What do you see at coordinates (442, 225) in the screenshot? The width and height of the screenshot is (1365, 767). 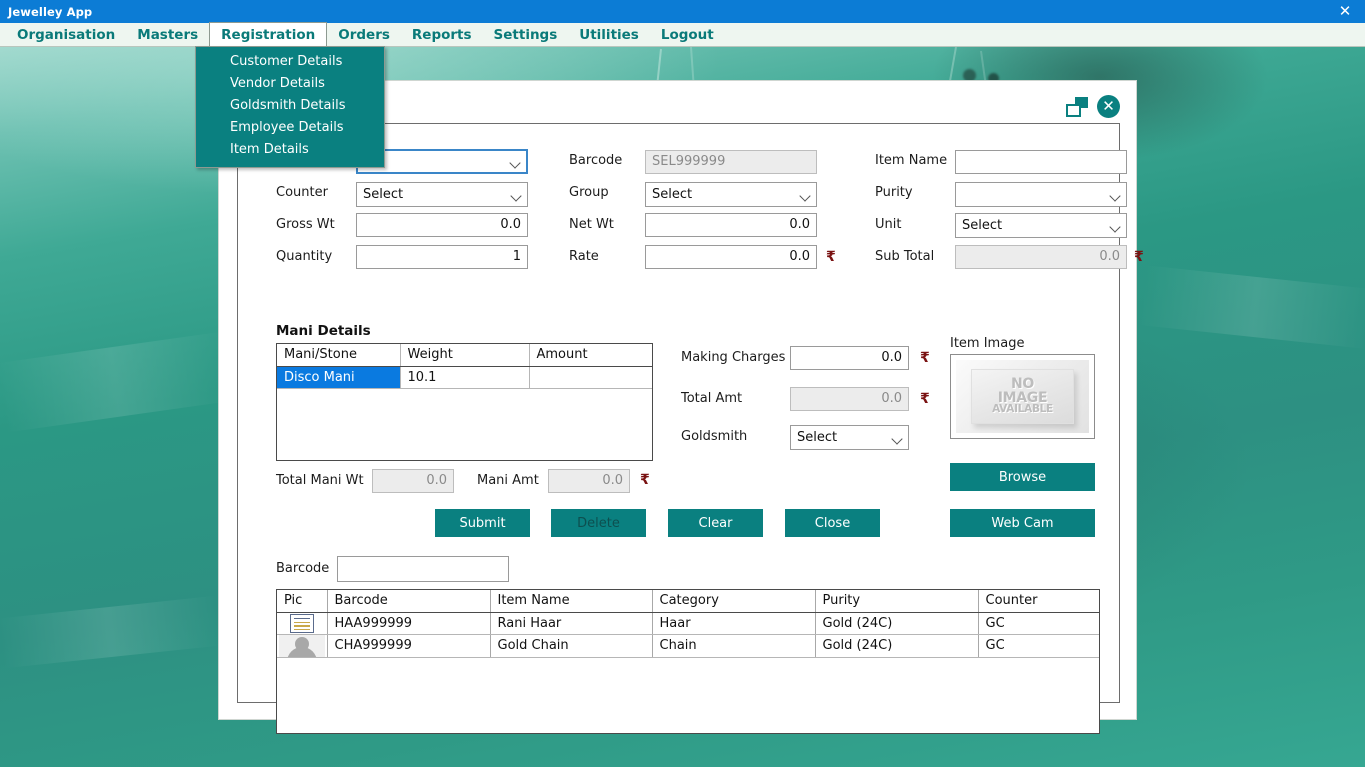 I see `gross-wt-input: 0.0` at bounding box center [442, 225].